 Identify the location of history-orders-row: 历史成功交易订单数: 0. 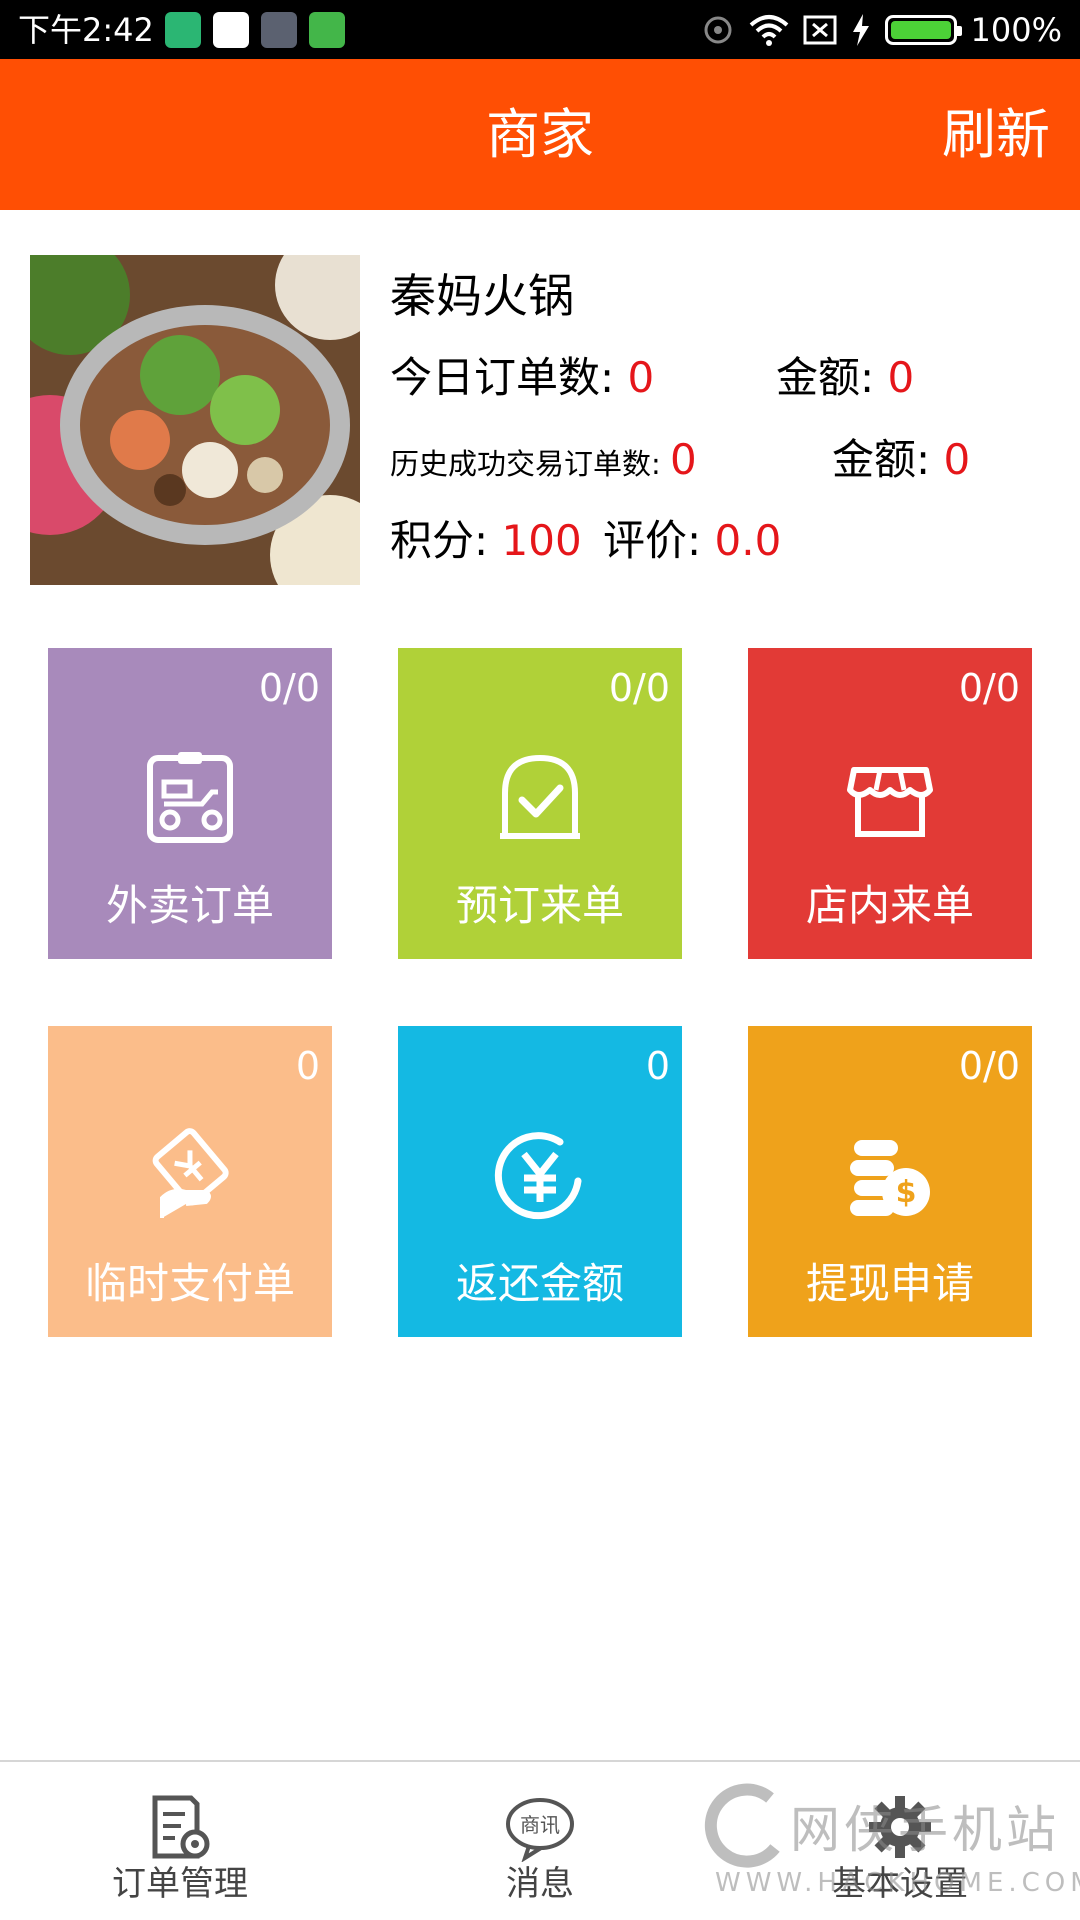
(543, 462).